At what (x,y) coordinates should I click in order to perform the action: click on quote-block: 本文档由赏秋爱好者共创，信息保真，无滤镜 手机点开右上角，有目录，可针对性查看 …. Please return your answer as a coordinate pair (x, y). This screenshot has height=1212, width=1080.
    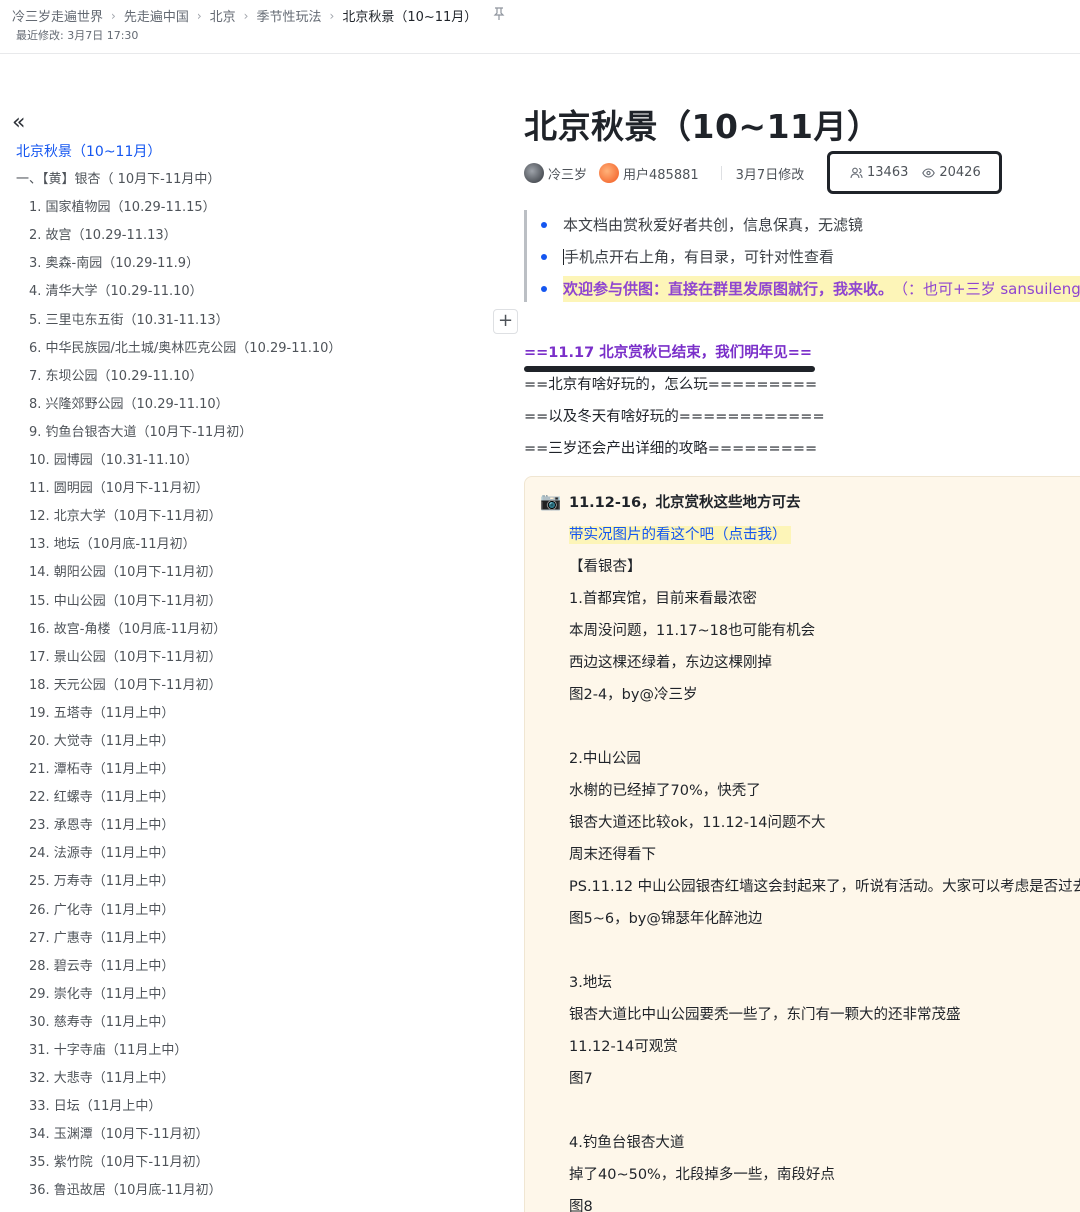
    Looking at the image, I should click on (802, 256).